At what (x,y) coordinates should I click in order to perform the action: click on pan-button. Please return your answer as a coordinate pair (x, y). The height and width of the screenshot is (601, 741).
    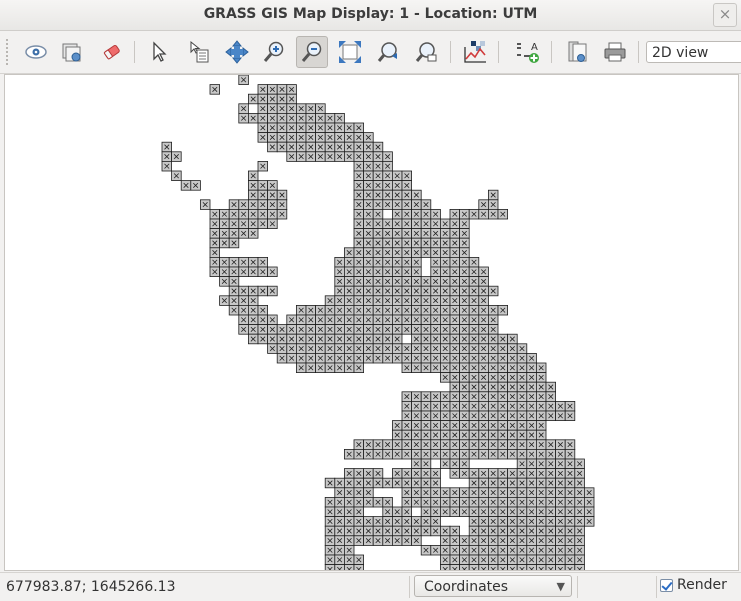
    Looking at the image, I should click on (237, 52).